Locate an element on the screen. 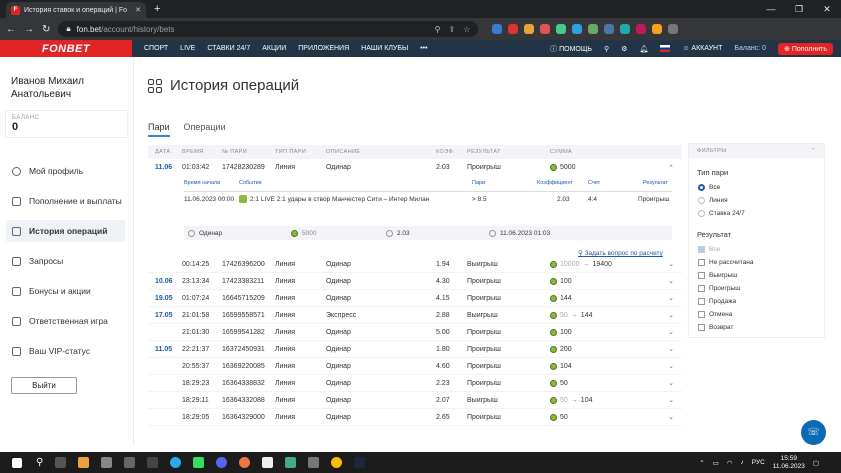 The image size is (841, 473). filters-header: ФИЛЬТРЫ ⌃ is located at coordinates (756, 151).